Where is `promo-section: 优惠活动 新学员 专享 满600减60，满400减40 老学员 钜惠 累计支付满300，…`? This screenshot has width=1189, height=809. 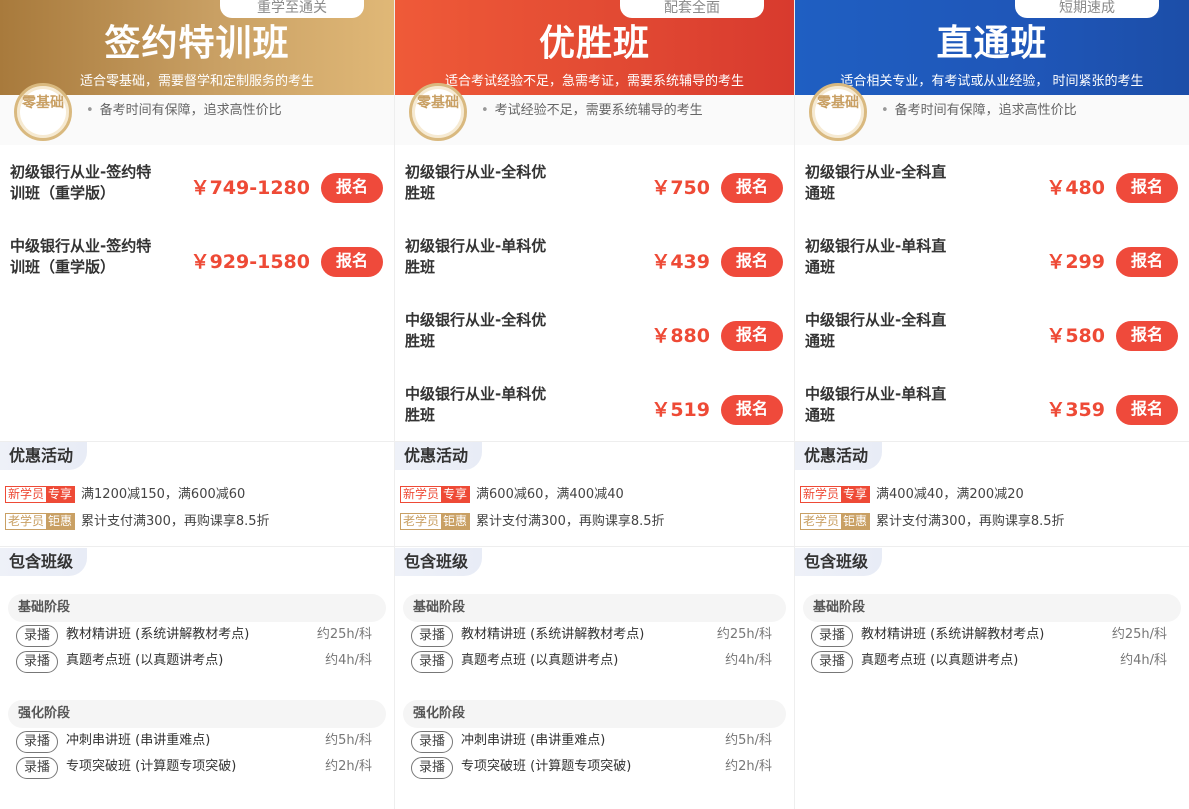 promo-section: 优惠活动 新学员 专享 满600减60，满400减40 老学员 钜惠 累计支付满300，… is located at coordinates (594, 494).